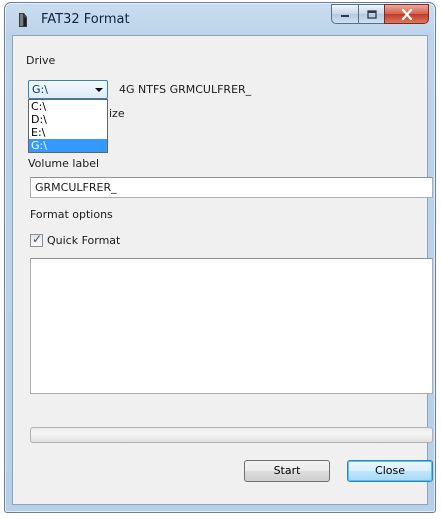  I want to click on quick-format-label: Quick Format, so click(83, 240).